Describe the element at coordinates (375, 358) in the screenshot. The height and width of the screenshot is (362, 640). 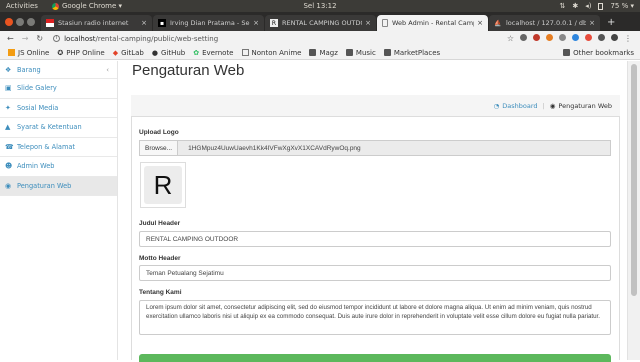
I see `save-button` at that location.